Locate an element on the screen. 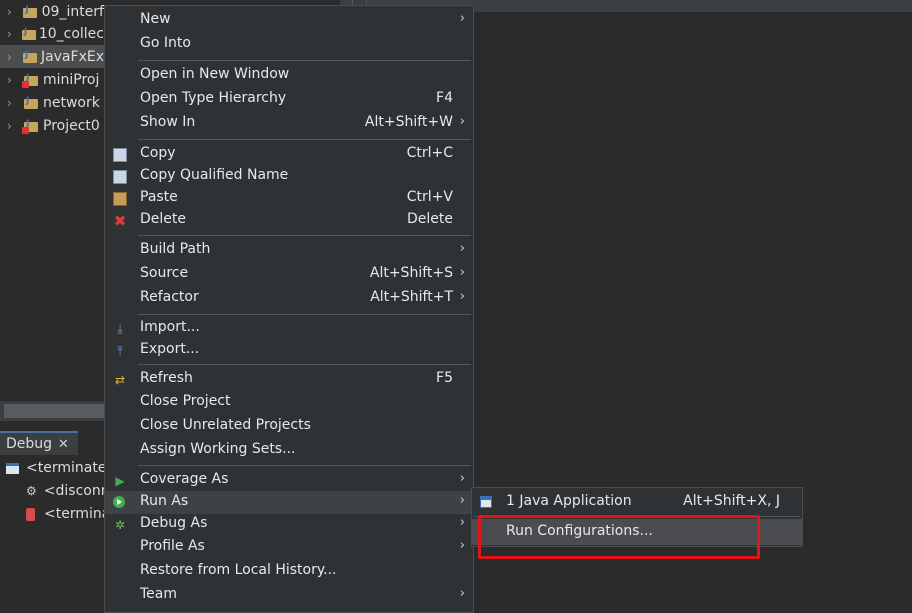 The width and height of the screenshot is (912, 613). coverage-icon: ▶ is located at coordinates (120, 481).